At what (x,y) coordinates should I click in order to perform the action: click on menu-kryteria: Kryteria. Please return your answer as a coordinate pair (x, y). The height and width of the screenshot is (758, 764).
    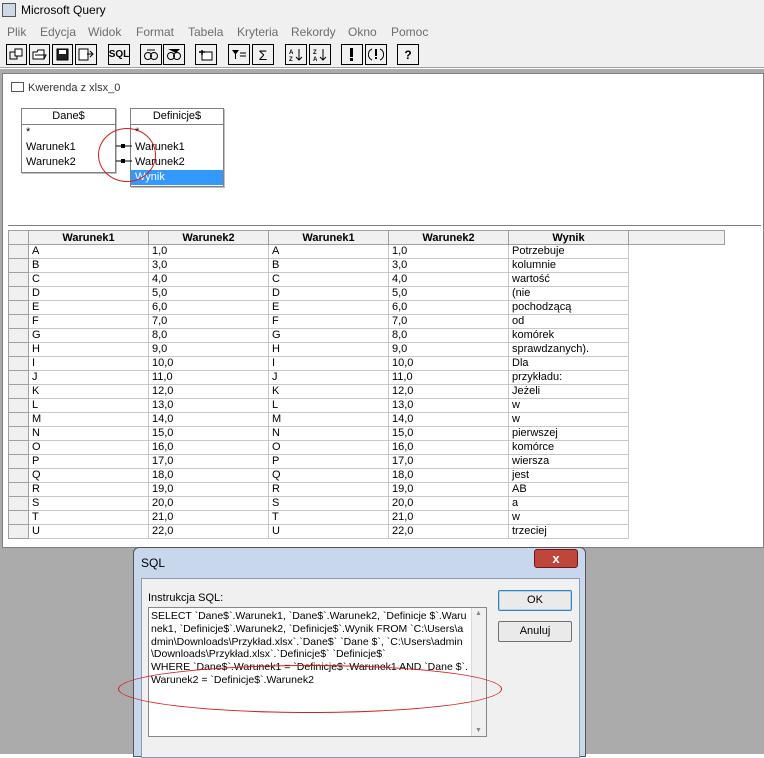
    Looking at the image, I should click on (257, 32).